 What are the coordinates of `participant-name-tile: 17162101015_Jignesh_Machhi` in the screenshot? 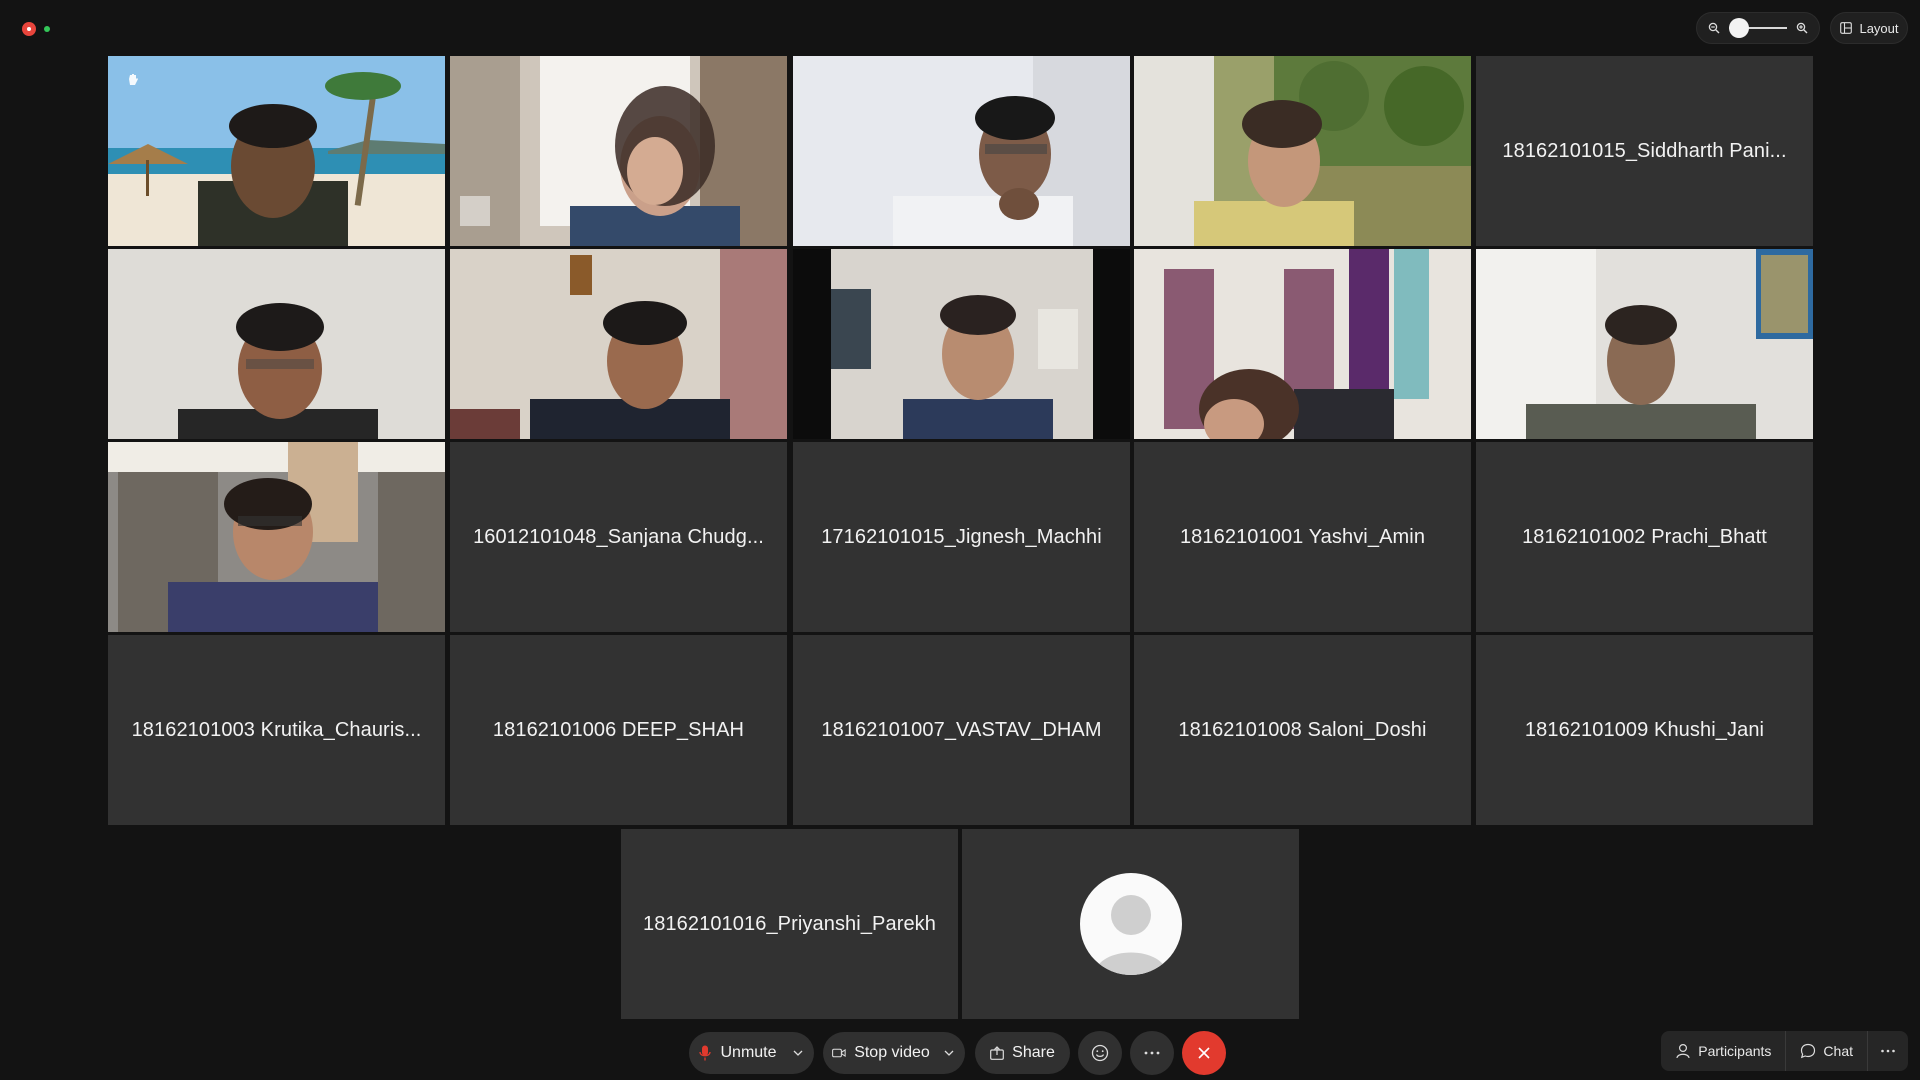 It's located at (961, 537).